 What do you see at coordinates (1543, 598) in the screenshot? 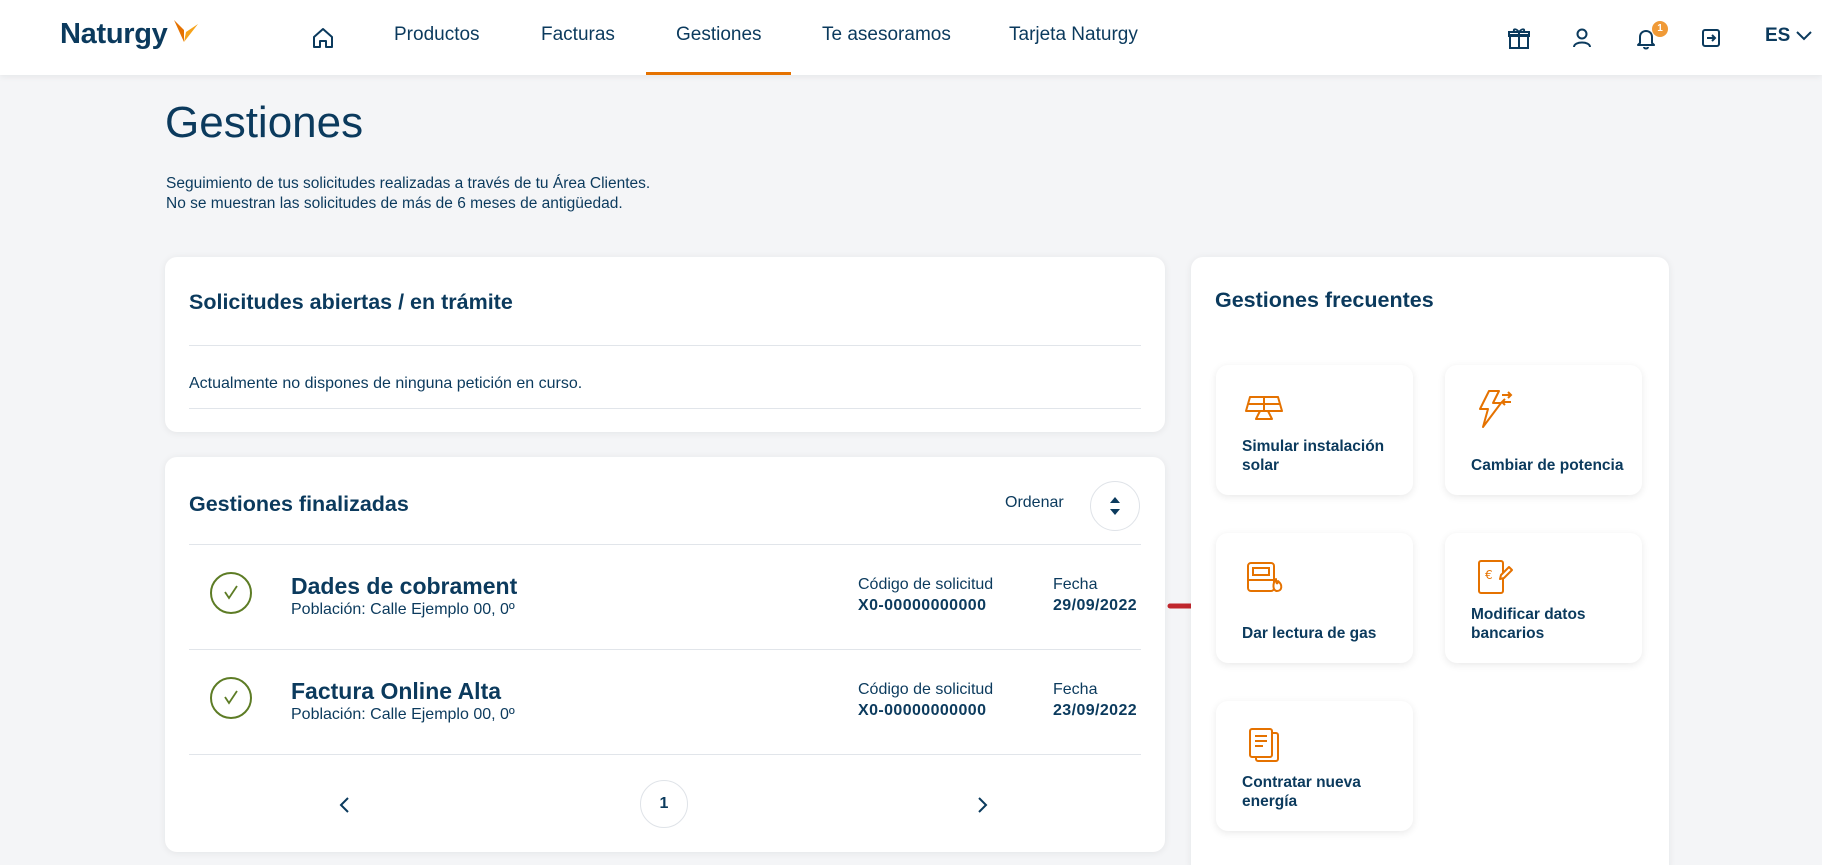
I see `tile-modificar-datos-bancarios: € Modificar datos bancarios` at bounding box center [1543, 598].